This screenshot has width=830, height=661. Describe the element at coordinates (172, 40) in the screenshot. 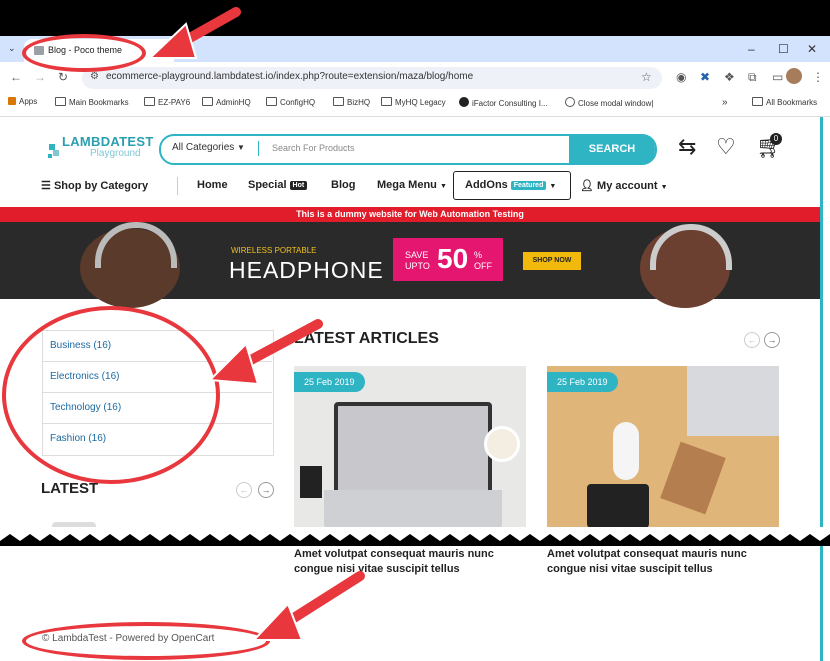

I see `arrow-head-tab` at that location.